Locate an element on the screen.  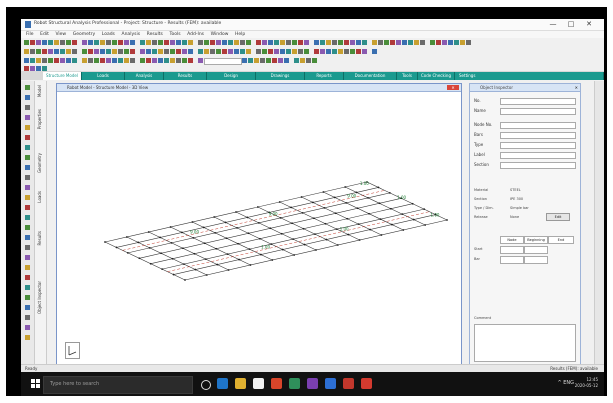
grid-cell is located at coordinates (512, 260).